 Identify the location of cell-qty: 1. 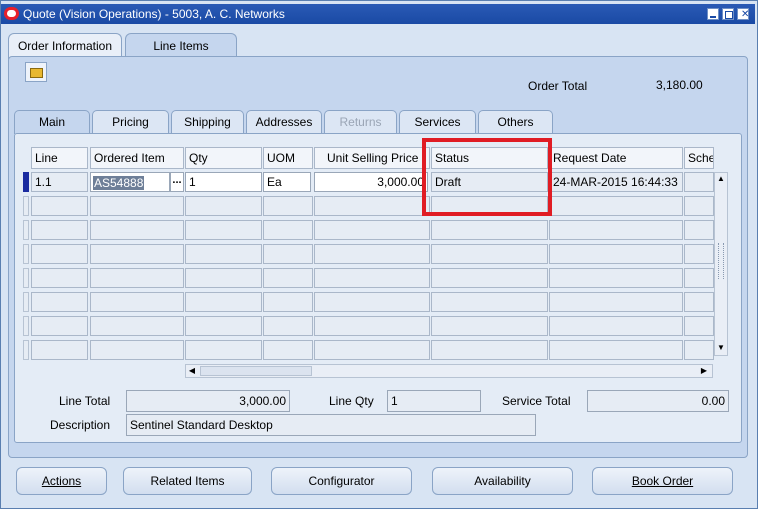
(223, 182).